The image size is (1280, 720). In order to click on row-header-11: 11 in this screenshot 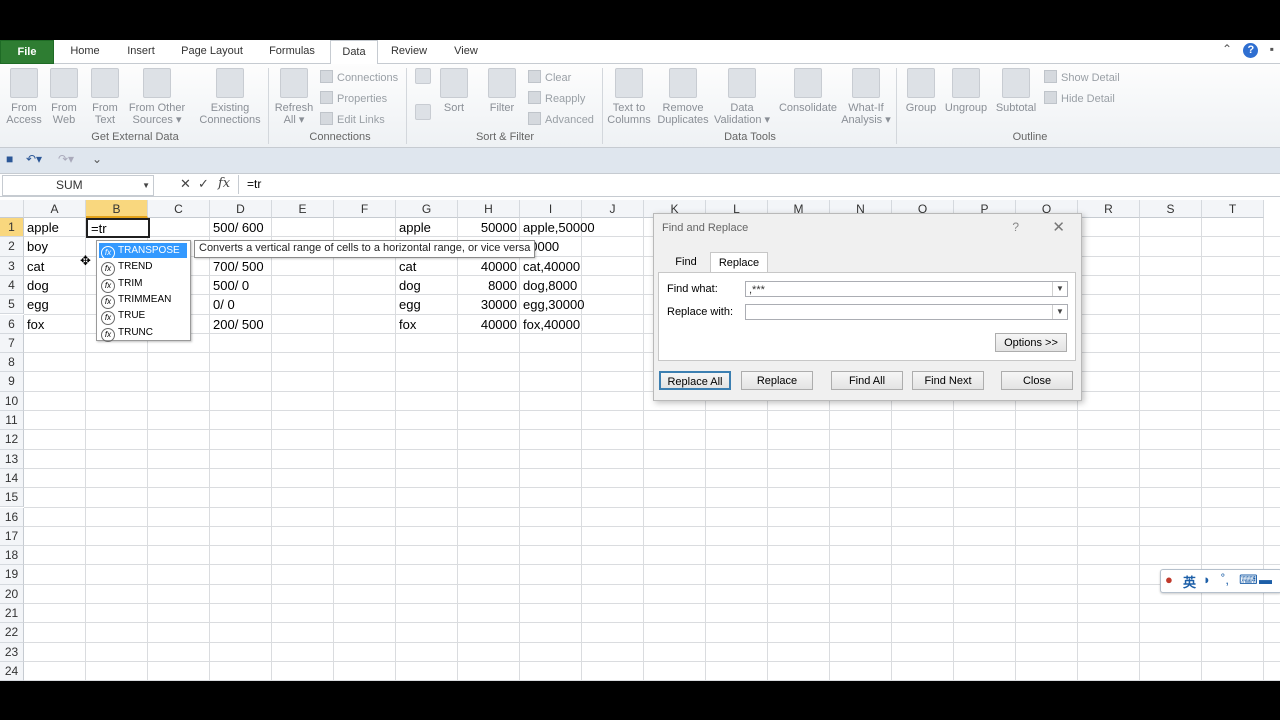, I will do `click(12, 421)`.